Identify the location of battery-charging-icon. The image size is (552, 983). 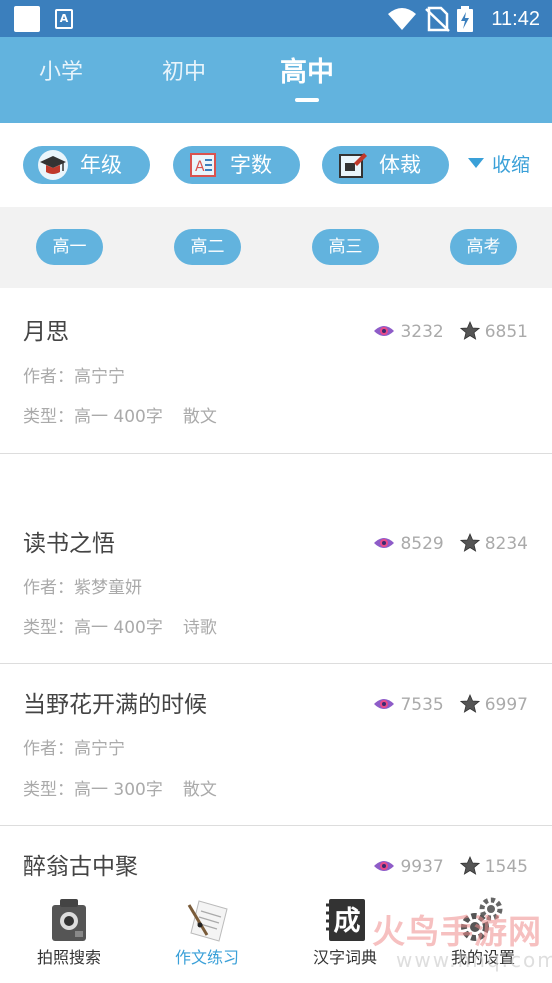
(465, 19).